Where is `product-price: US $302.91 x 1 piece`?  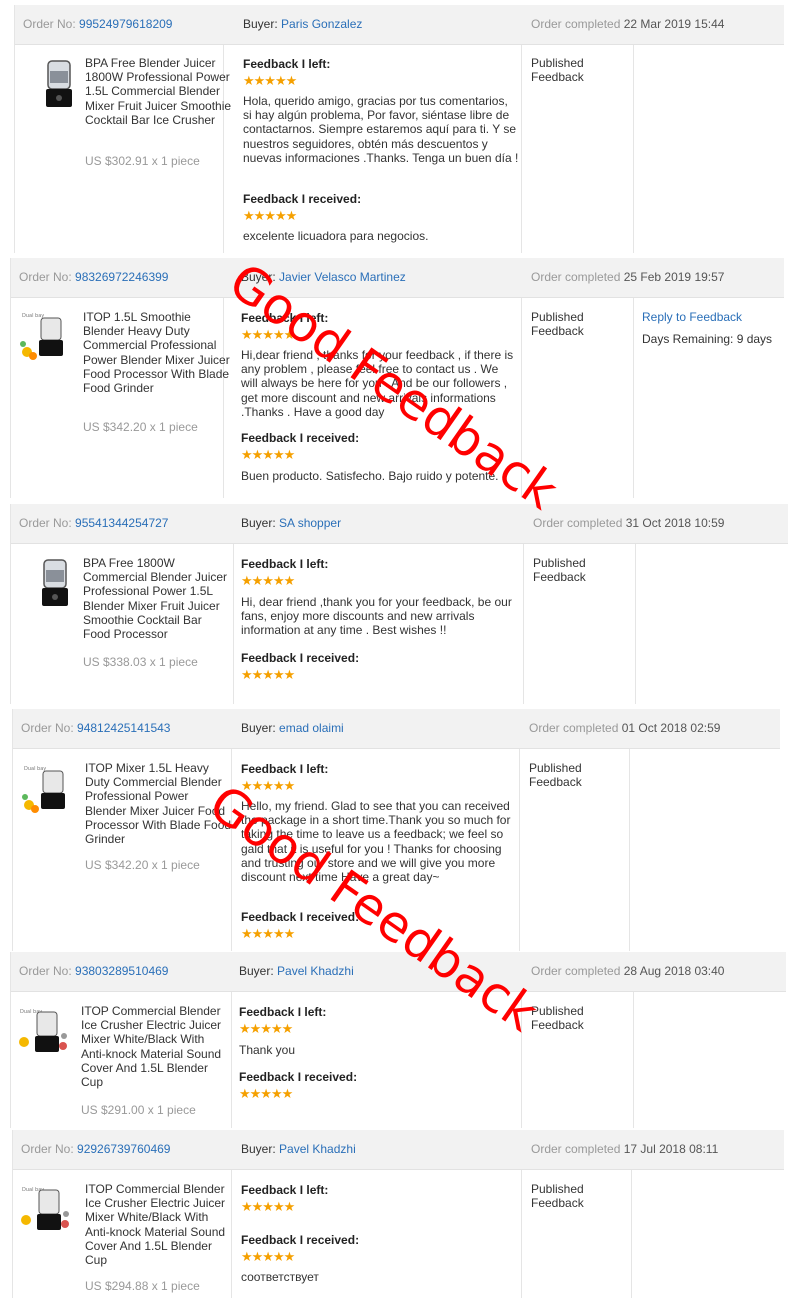
product-price: US $302.91 x 1 piece is located at coordinates (142, 161).